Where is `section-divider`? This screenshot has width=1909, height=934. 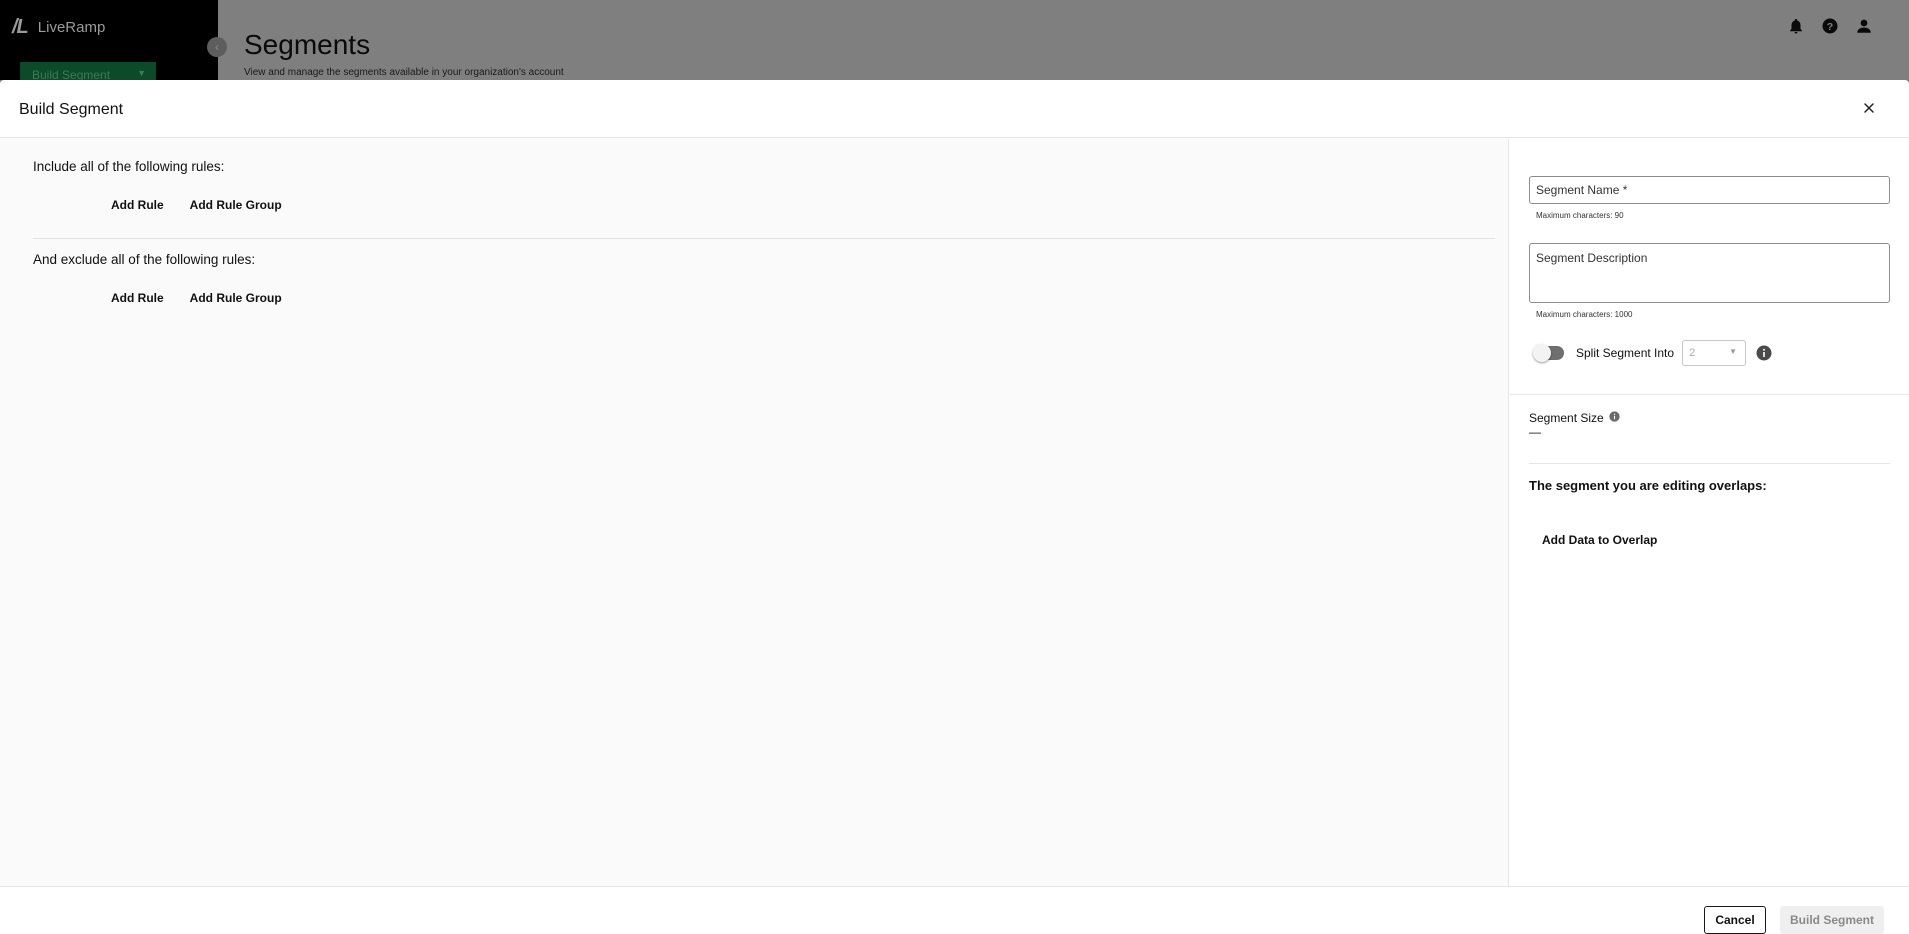
section-divider is located at coordinates (764, 238).